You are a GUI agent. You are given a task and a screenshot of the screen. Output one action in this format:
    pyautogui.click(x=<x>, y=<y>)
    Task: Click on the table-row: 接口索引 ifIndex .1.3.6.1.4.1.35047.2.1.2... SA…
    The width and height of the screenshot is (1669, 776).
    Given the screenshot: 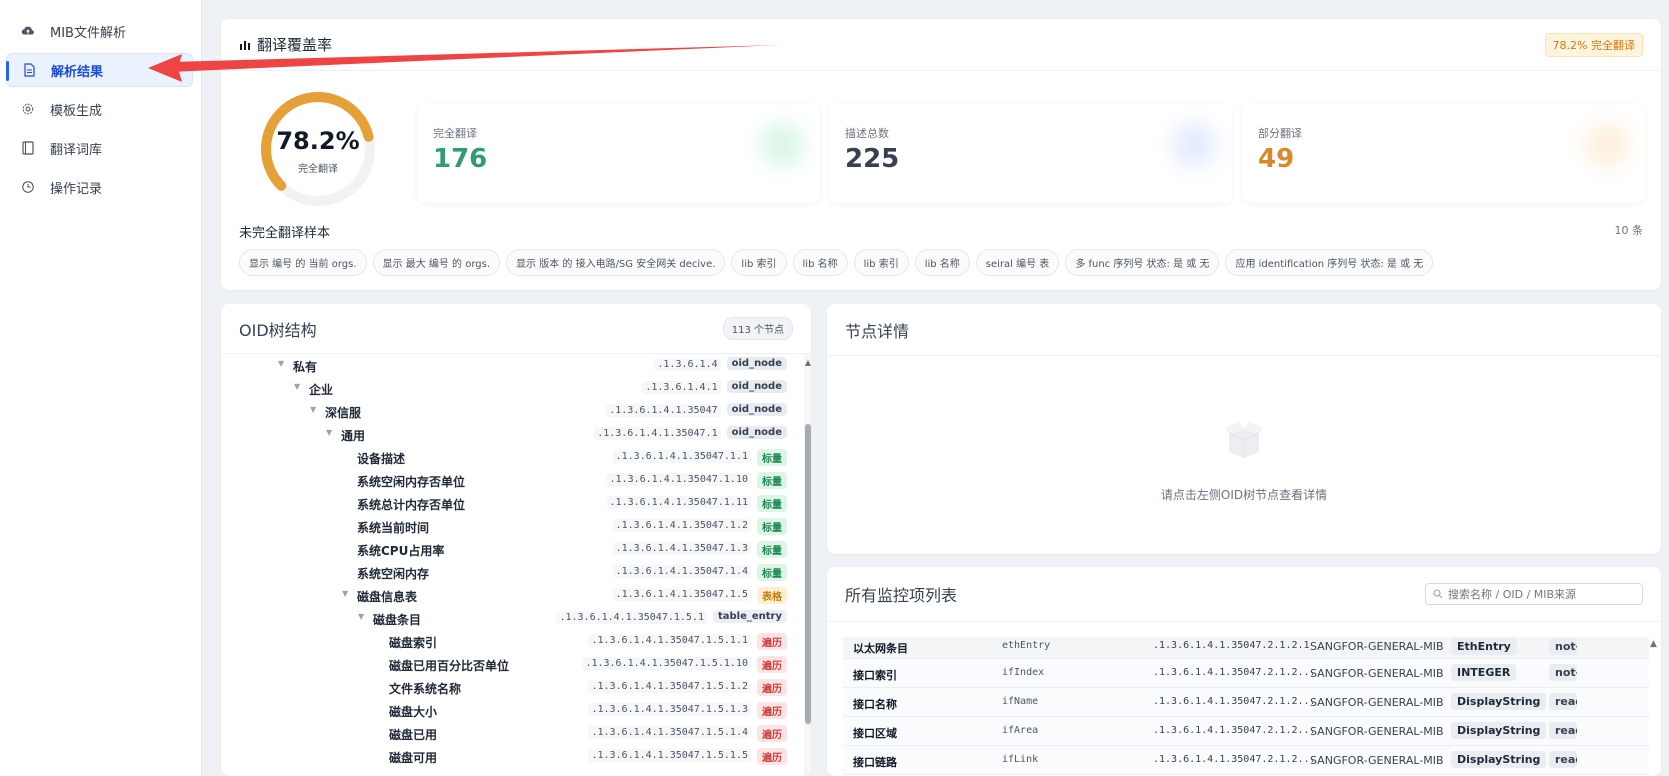 What is the action you would take?
    pyautogui.click(x=1251, y=673)
    